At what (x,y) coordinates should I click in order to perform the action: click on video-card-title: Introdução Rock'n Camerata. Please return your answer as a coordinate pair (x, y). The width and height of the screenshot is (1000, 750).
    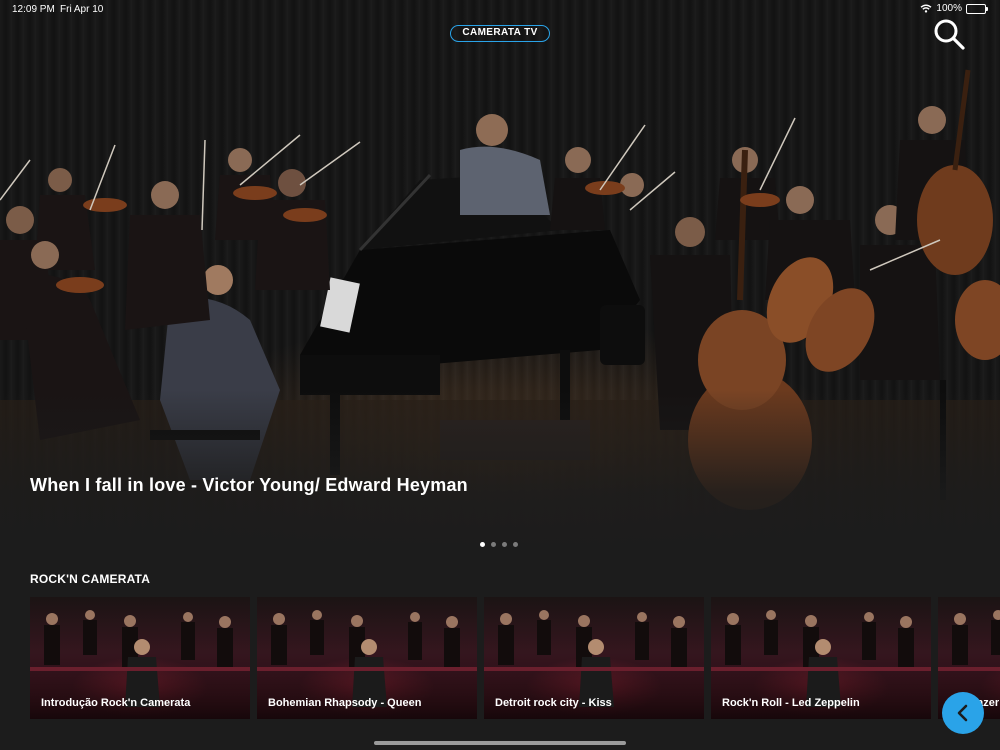
    Looking at the image, I should click on (116, 703).